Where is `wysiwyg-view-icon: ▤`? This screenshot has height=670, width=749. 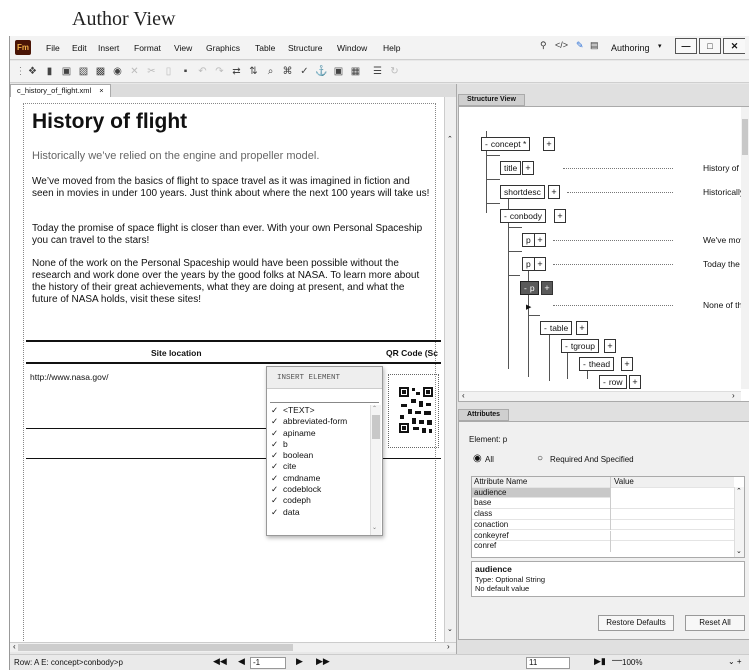 wysiwyg-view-icon: ▤ is located at coordinates (594, 45).